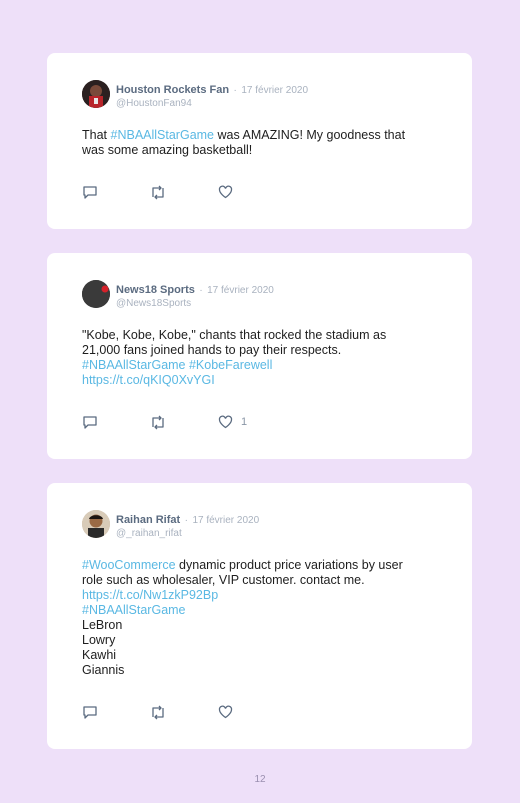 This screenshot has width=520, height=803. What do you see at coordinates (129, 565) in the screenshot?
I see `hashtag-link: #WooCommerce` at bounding box center [129, 565].